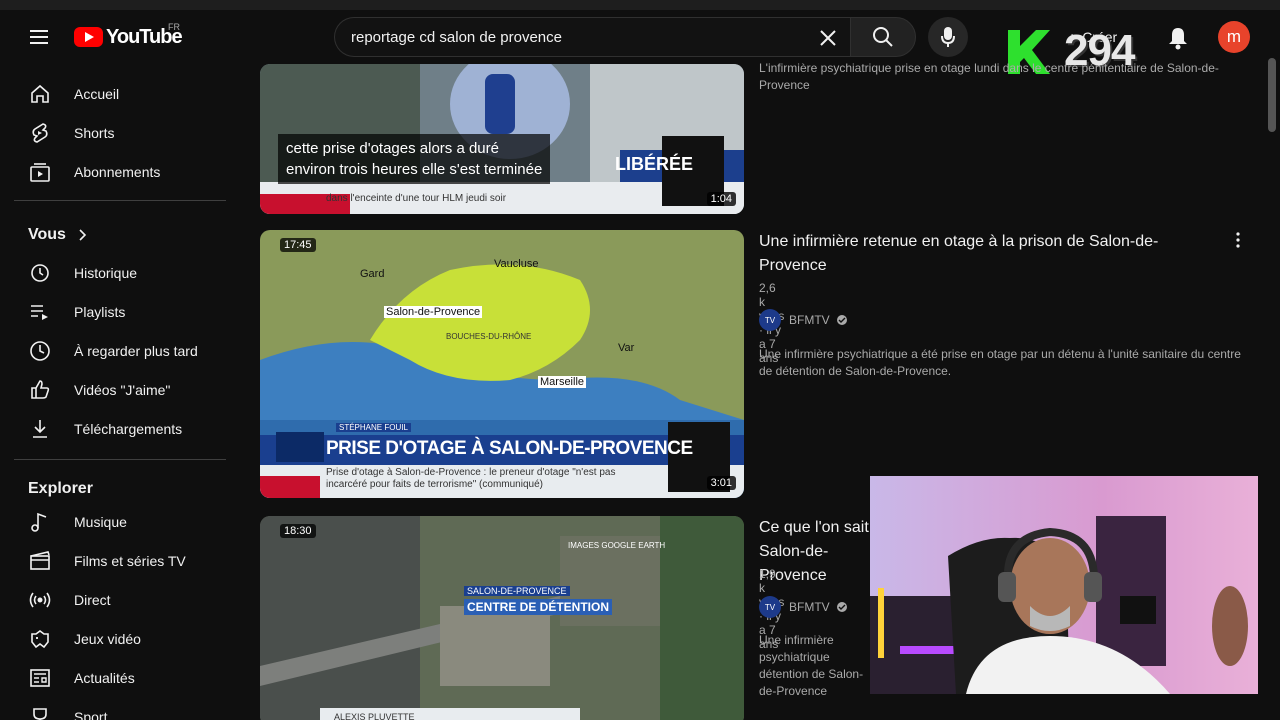 The width and height of the screenshot is (1280, 720). Describe the element at coordinates (1272, 95) in the screenshot. I see `scrollbar` at that location.